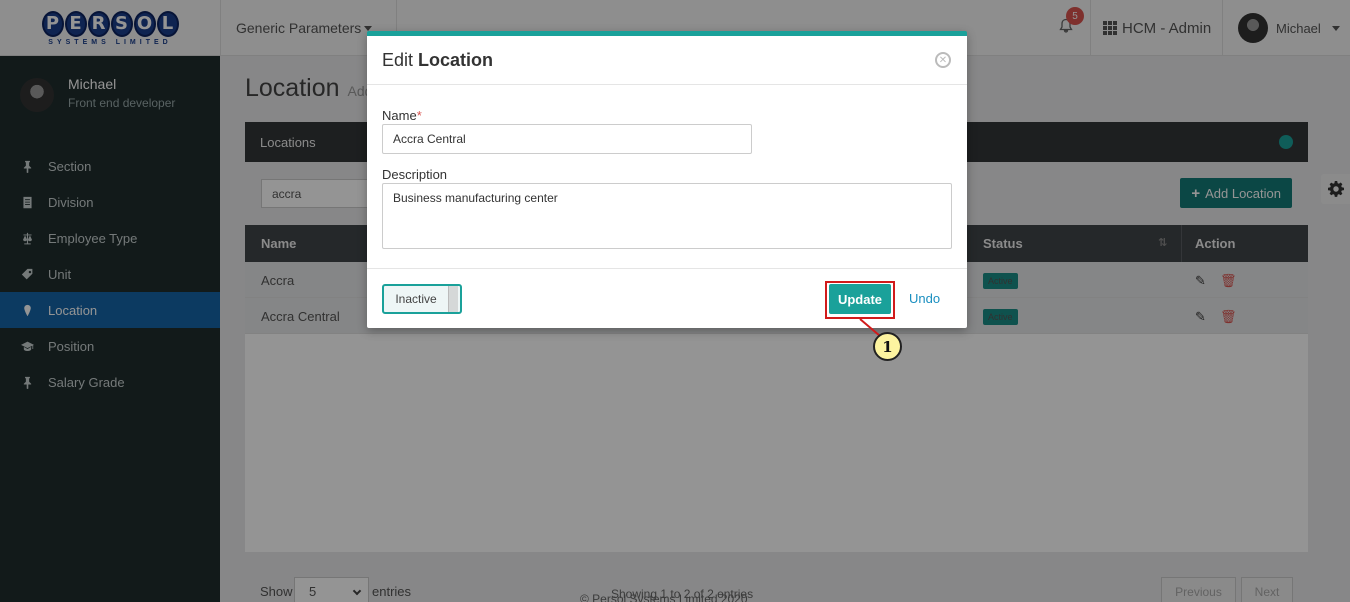 Image resolution: width=1350 pixels, height=602 pixels. I want to click on close-icon: ✕, so click(943, 60).